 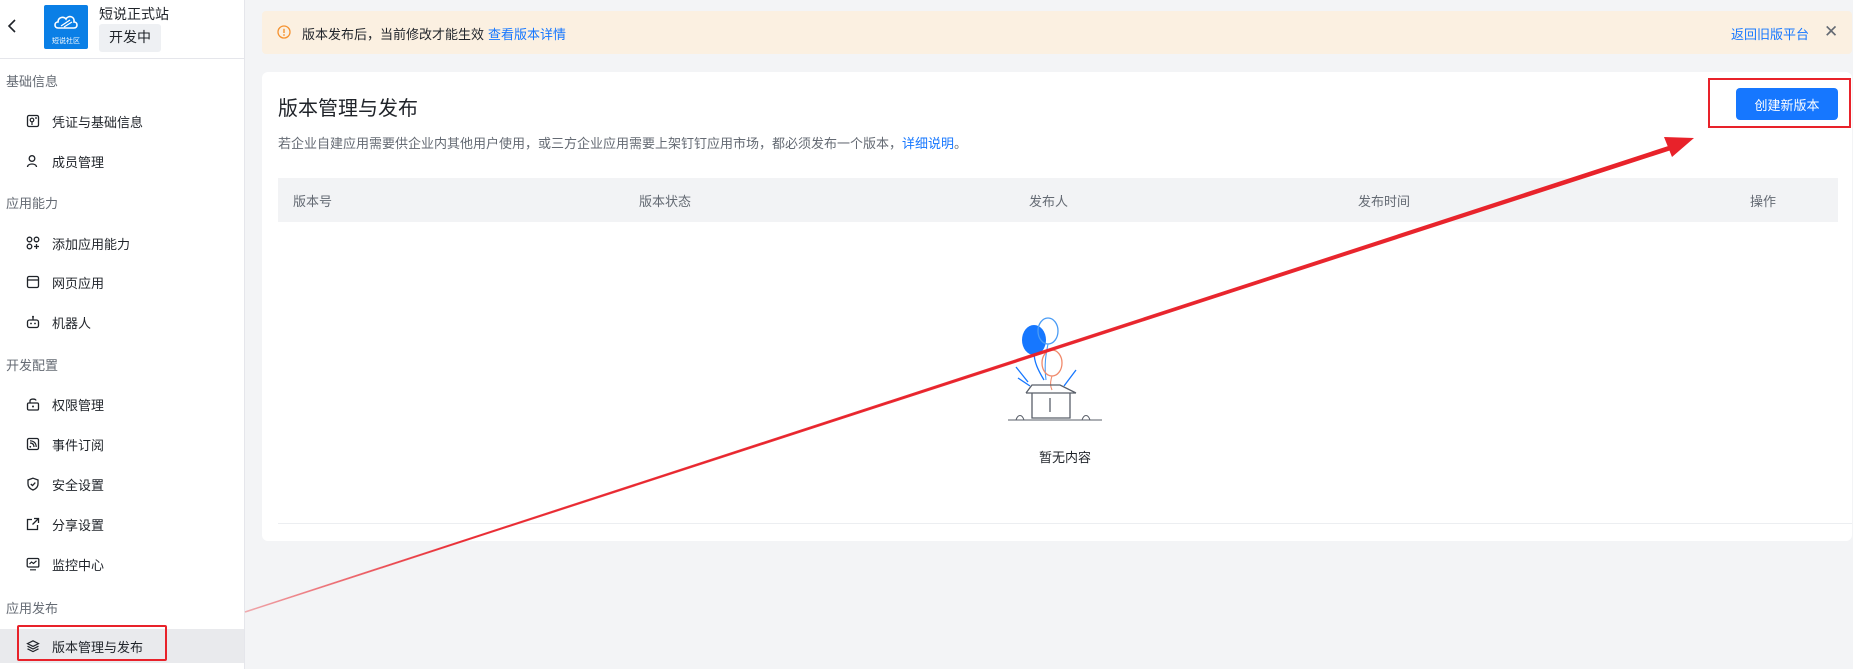 What do you see at coordinates (33, 524) in the screenshot?
I see `share-icon` at bounding box center [33, 524].